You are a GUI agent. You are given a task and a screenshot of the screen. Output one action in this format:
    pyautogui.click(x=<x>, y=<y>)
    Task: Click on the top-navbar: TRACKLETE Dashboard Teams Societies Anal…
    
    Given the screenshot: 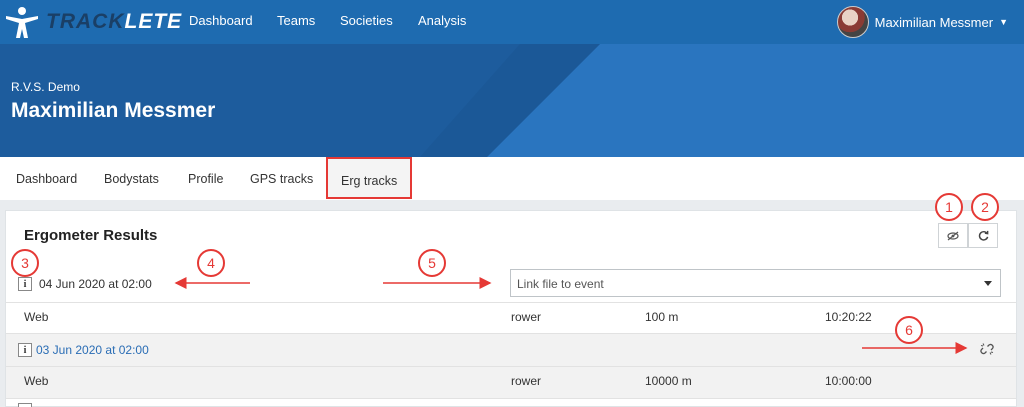 What is the action you would take?
    pyautogui.click(x=512, y=22)
    